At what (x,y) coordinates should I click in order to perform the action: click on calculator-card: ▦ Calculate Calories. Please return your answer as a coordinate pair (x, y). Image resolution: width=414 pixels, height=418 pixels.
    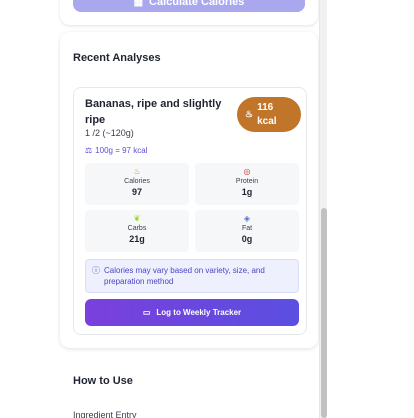
    Looking at the image, I should click on (189, 12).